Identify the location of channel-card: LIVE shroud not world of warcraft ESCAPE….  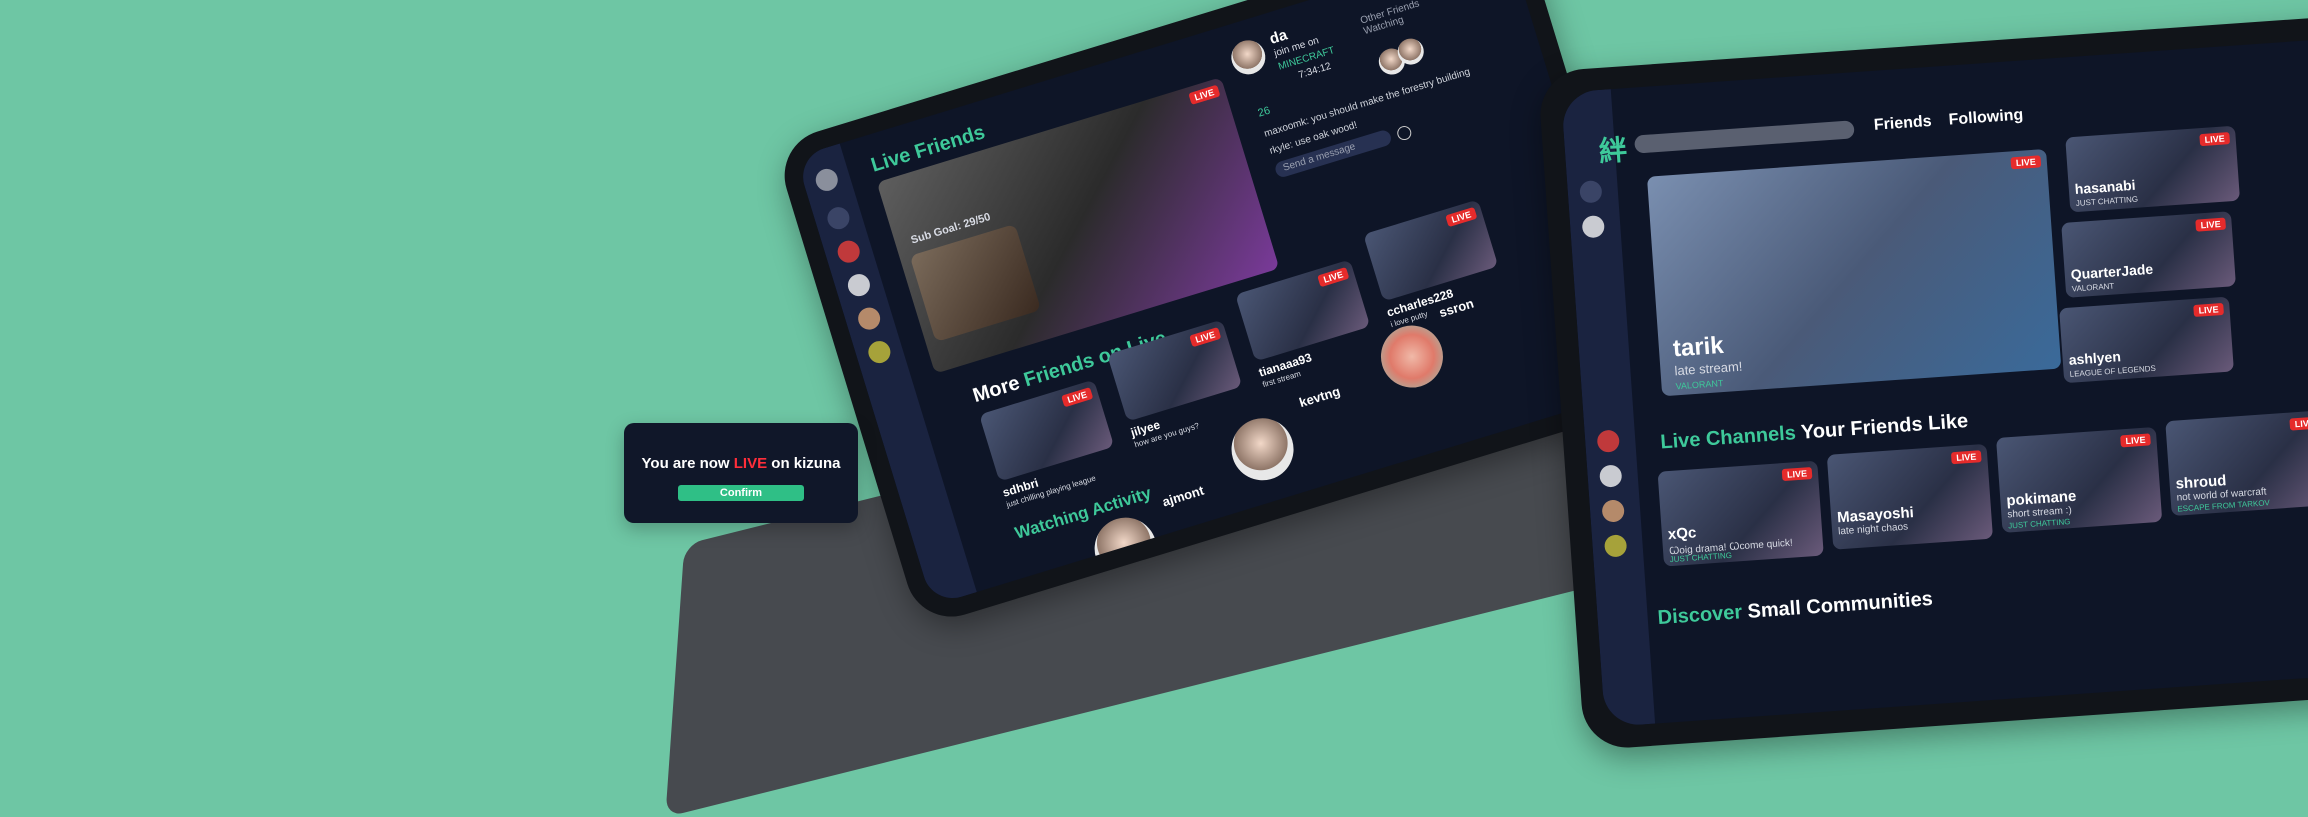
(2236, 463).